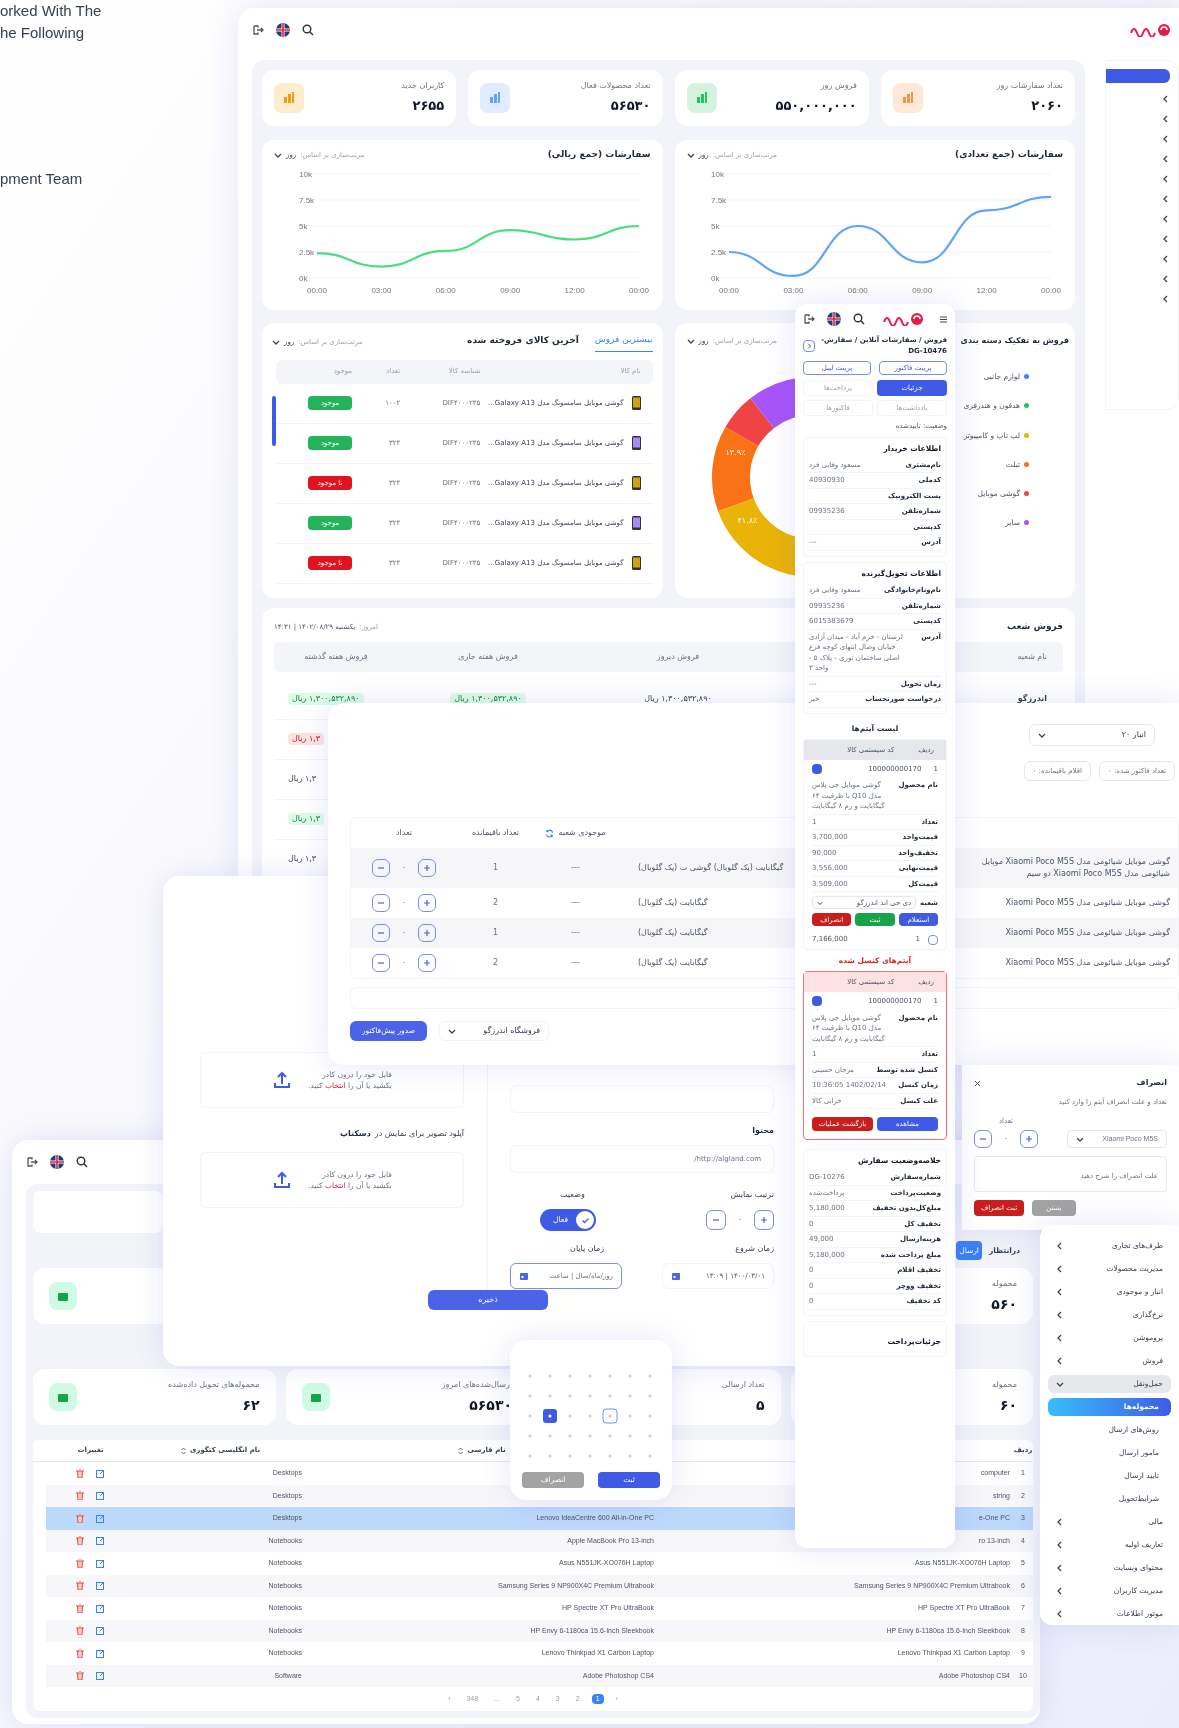 The height and width of the screenshot is (1728, 1179). What do you see at coordinates (977, 1083) in the screenshot?
I see `close-icon` at bounding box center [977, 1083].